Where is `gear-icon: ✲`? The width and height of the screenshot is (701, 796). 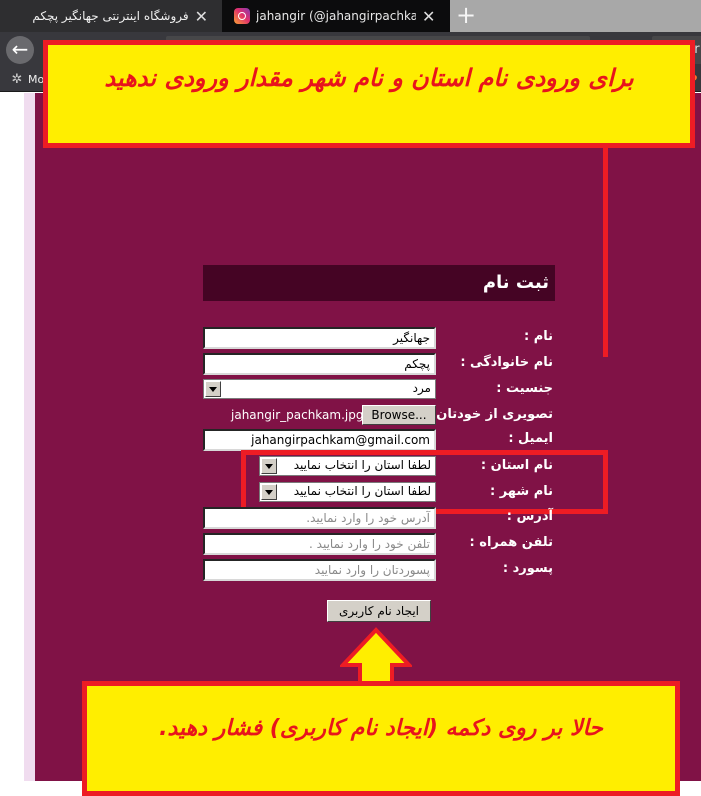
gear-icon: ✲ is located at coordinates (17, 79).